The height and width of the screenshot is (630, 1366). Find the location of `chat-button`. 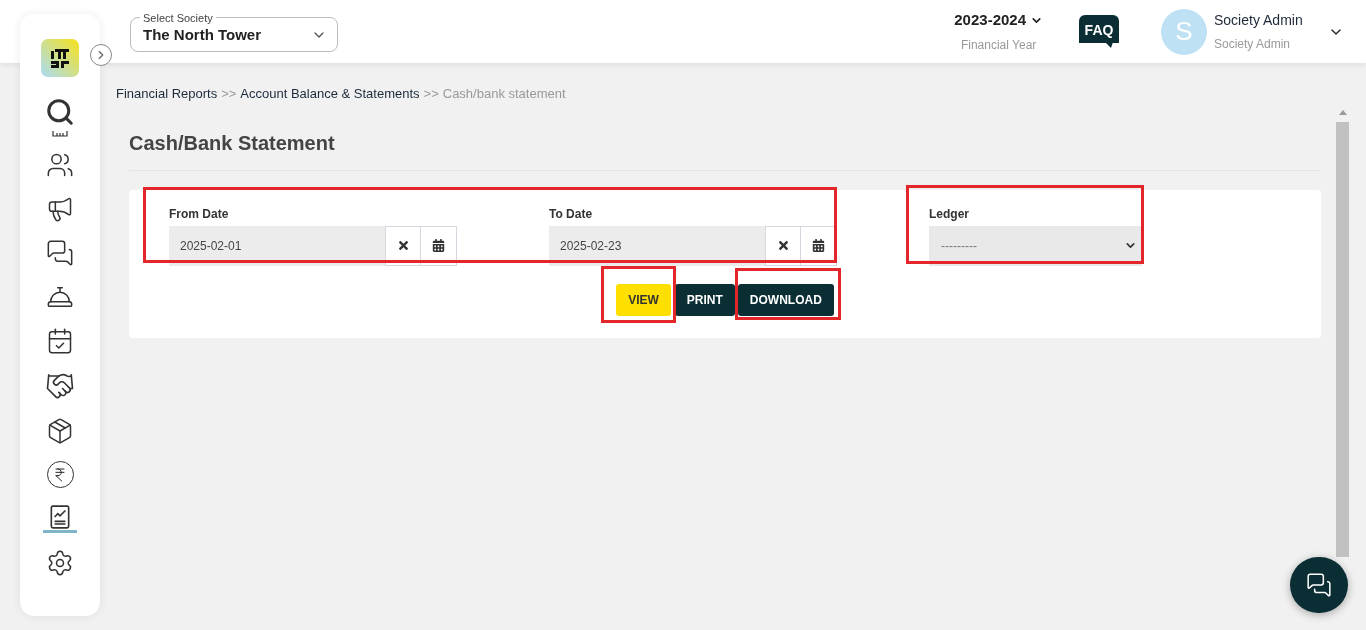

chat-button is located at coordinates (1319, 585).